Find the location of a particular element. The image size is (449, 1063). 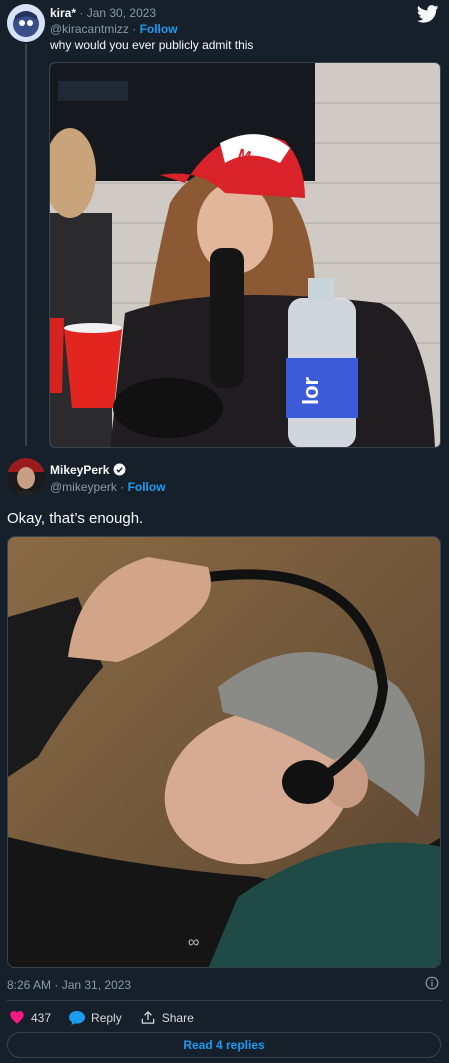

tweet-actions: 437 Reply Share is located at coordinates (110, 1017).